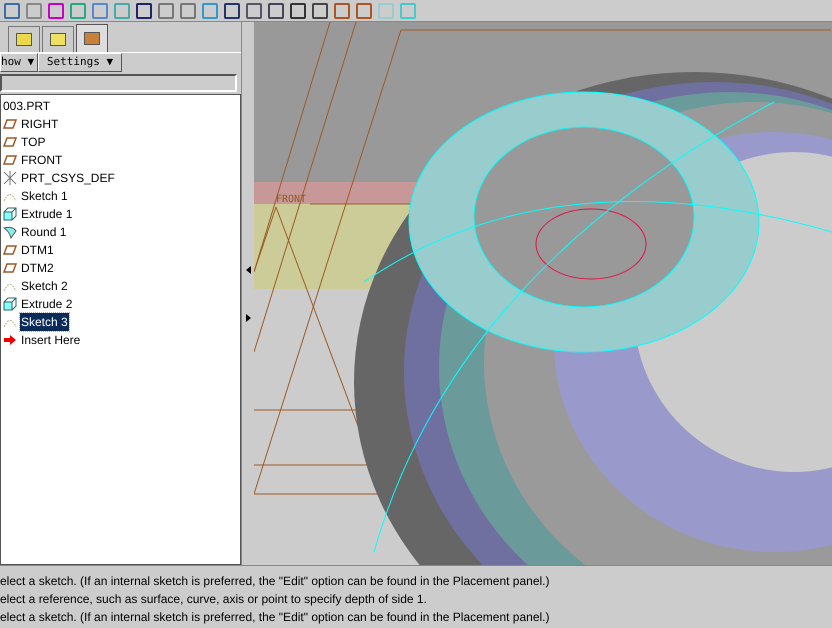  What do you see at coordinates (37, 268) in the screenshot?
I see `tree-item: DTM2` at bounding box center [37, 268].